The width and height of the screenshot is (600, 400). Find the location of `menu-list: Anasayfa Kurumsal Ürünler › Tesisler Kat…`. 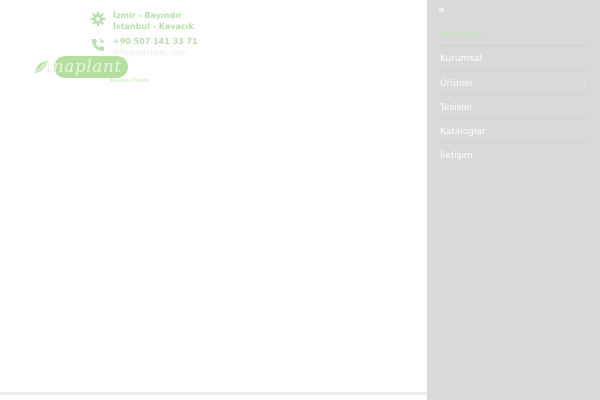

menu-list: Anasayfa Kurumsal Ürünler › Tesisler Kat… is located at coordinates (513, 95).